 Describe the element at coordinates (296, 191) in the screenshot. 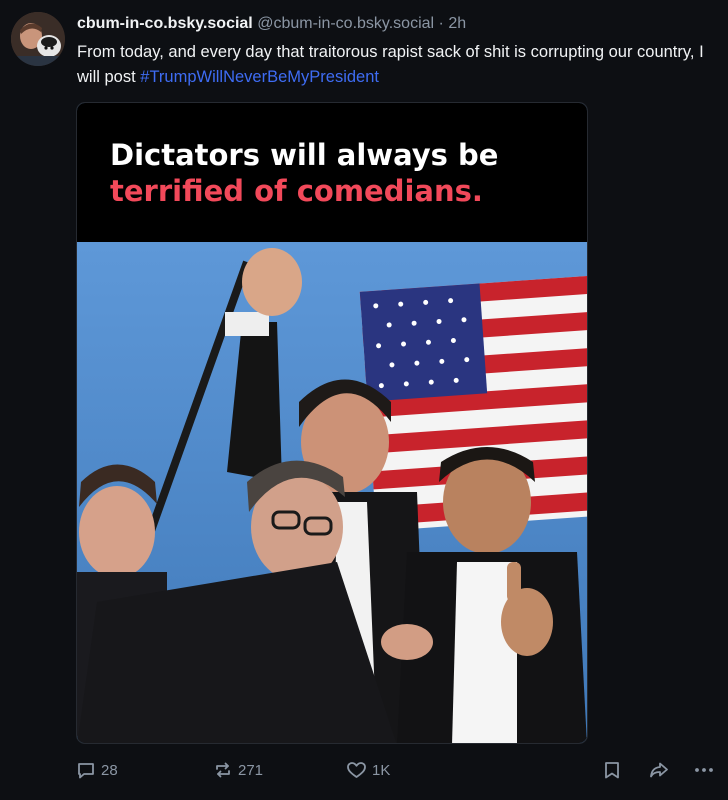

I see `caption-line-2: terrified of comedians.` at that location.